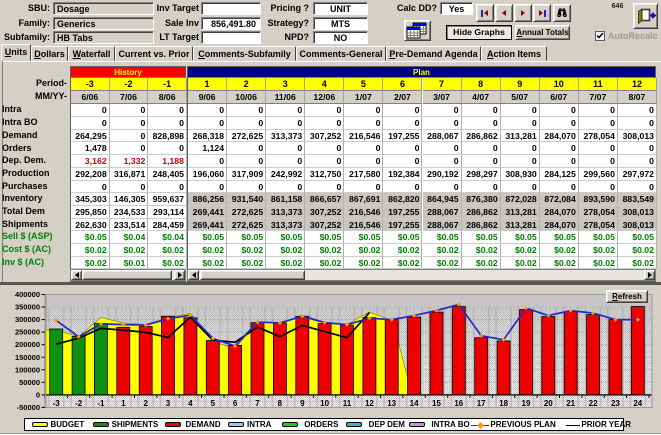  Describe the element at coordinates (27, 319) in the screenshot. I see `svg-text: 300000` at that location.